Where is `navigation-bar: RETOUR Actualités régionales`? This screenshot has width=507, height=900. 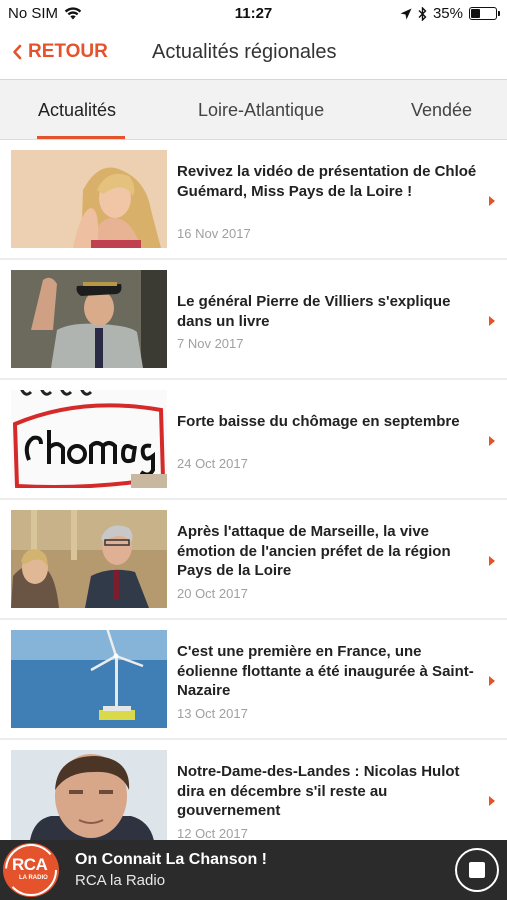
navigation-bar: RETOUR Actualités régionales is located at coordinates (253, 54).